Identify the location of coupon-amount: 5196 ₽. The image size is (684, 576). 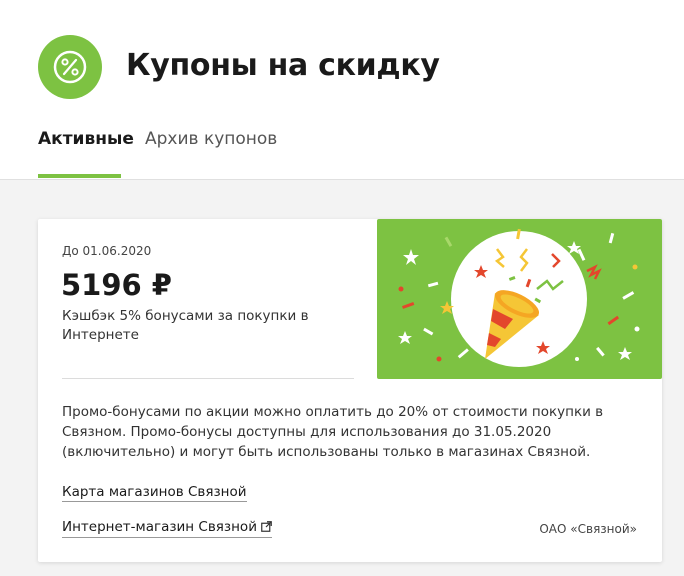
(116, 285).